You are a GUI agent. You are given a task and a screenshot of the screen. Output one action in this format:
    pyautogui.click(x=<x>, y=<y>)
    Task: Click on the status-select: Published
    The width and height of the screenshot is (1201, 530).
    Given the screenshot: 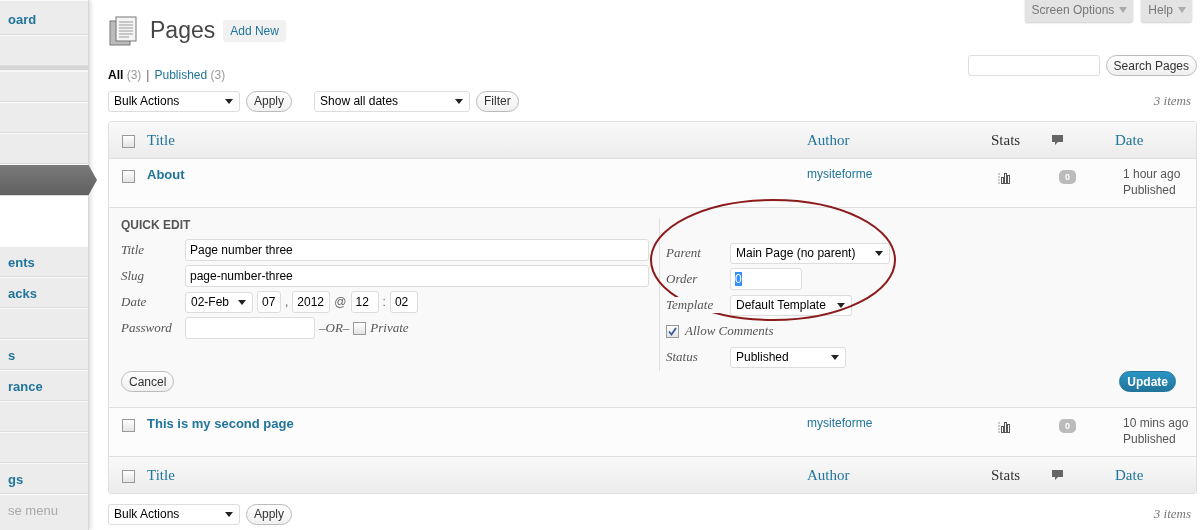 What is the action you would take?
    pyautogui.click(x=788, y=357)
    